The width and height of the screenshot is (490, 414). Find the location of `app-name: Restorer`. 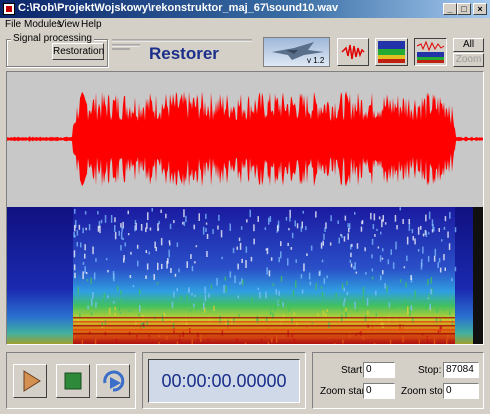

app-name: Restorer is located at coordinates (184, 53).